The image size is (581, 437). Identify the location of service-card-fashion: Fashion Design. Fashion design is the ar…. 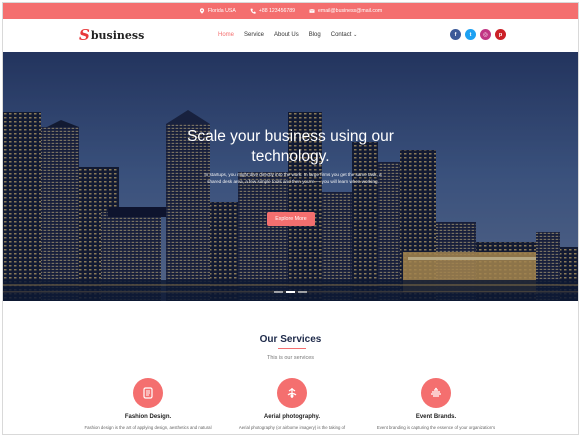
(148, 404).